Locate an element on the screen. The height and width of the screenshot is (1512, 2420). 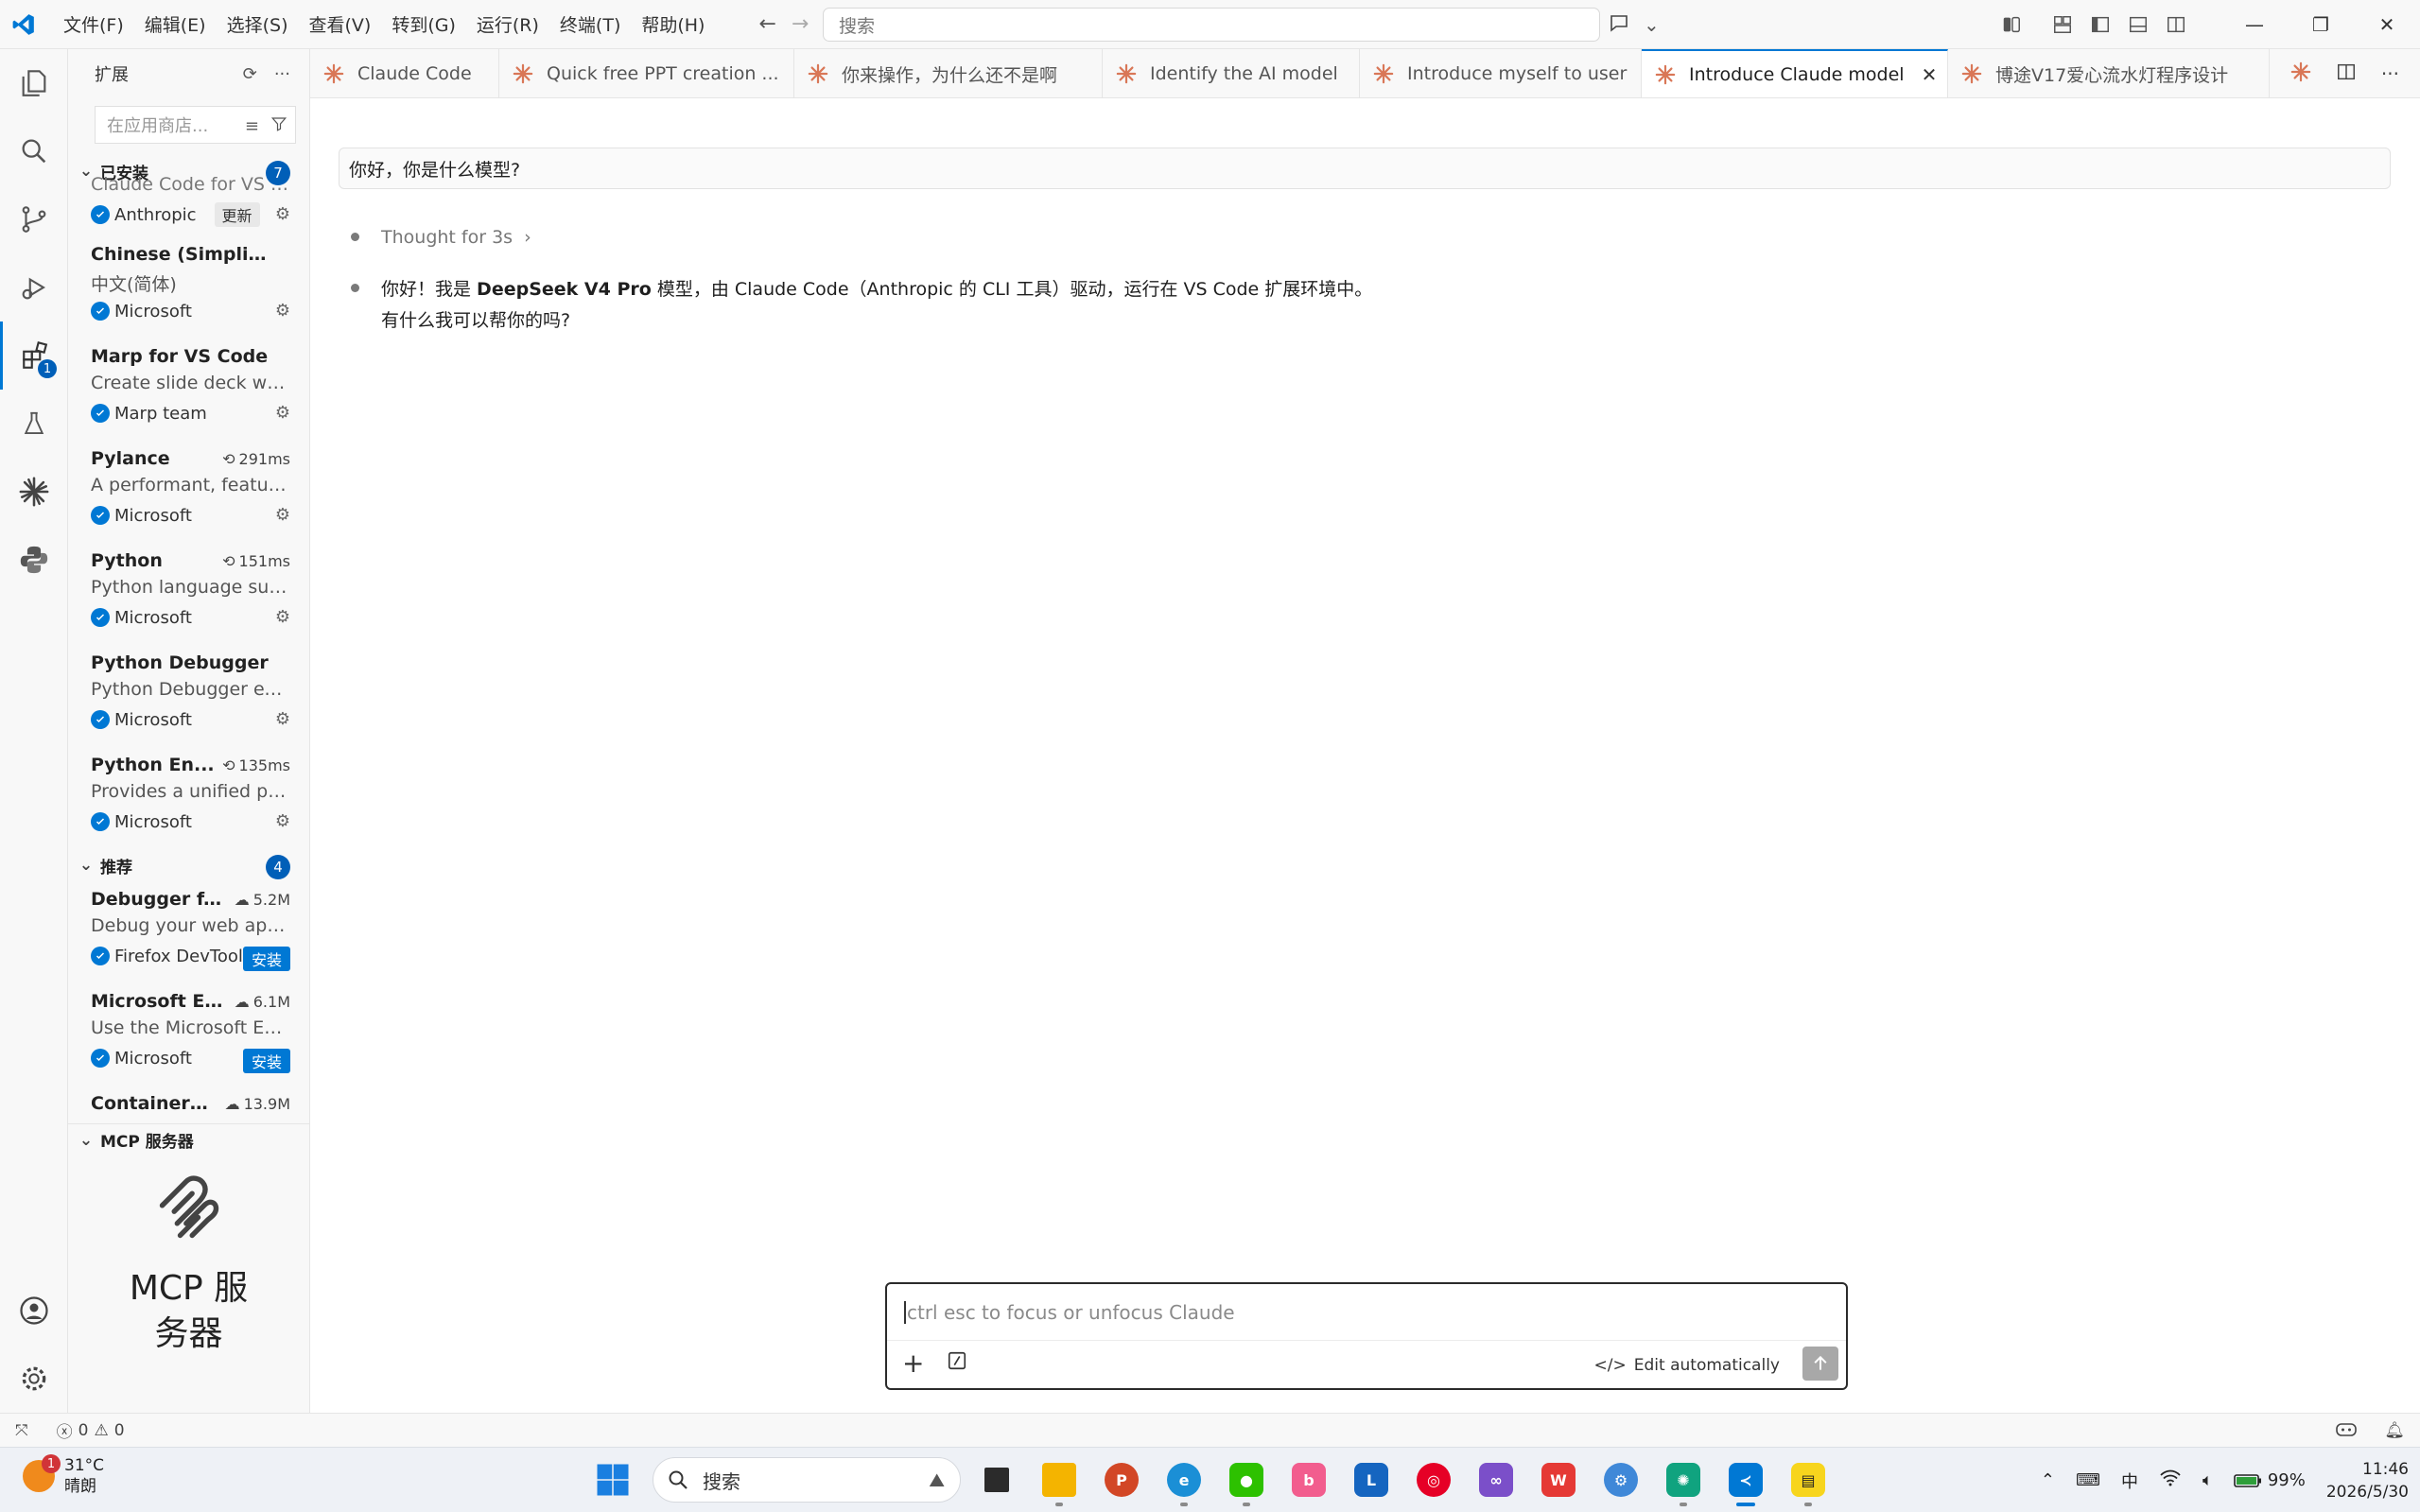
start-button is located at coordinates (613, 1482).